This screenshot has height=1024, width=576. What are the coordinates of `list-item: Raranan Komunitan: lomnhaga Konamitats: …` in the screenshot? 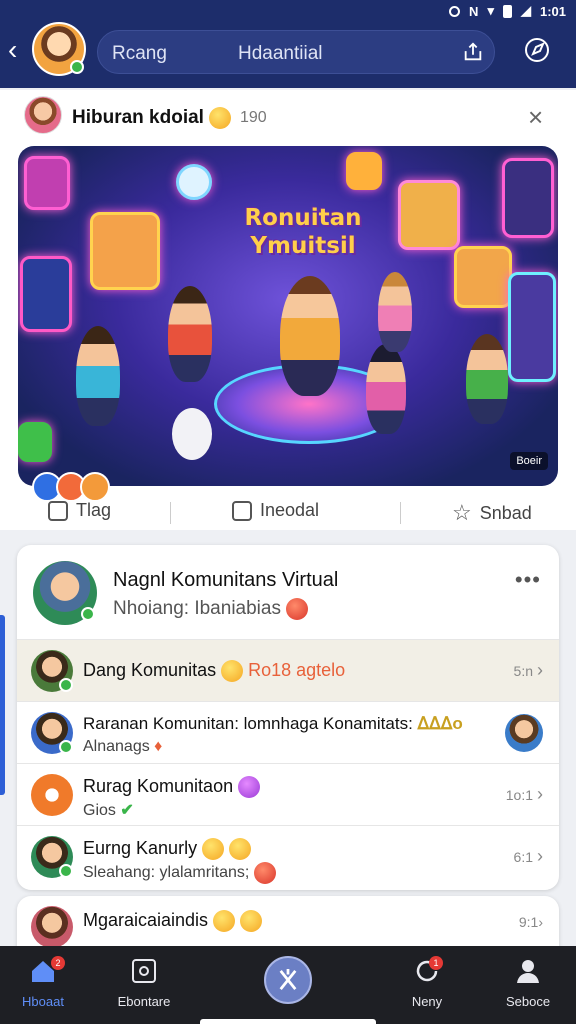 It's located at (288, 732).